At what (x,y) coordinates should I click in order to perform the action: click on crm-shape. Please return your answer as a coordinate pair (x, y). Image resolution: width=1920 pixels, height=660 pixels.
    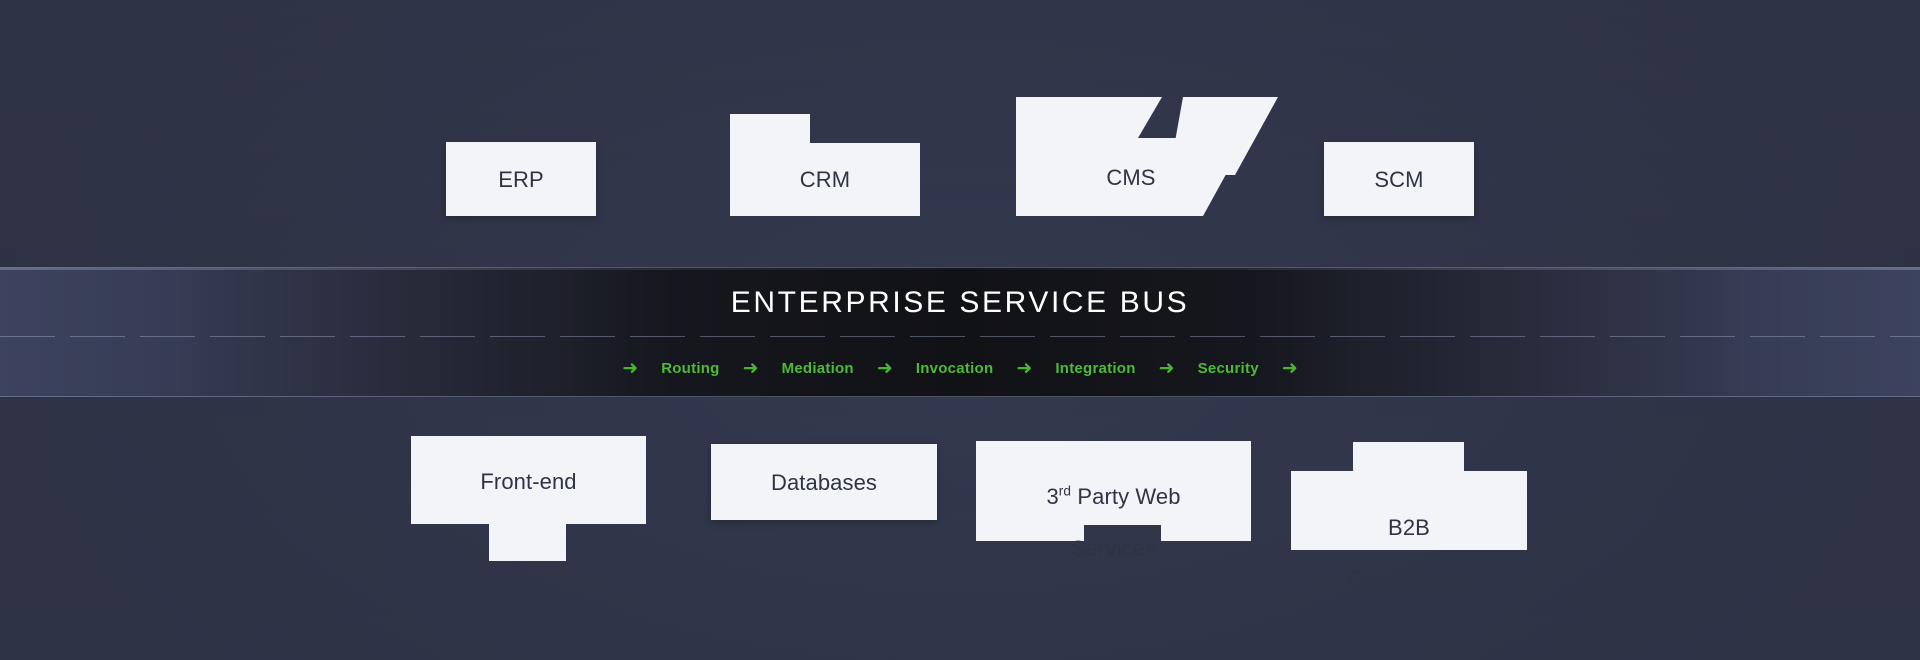
    Looking at the image, I should click on (825, 165).